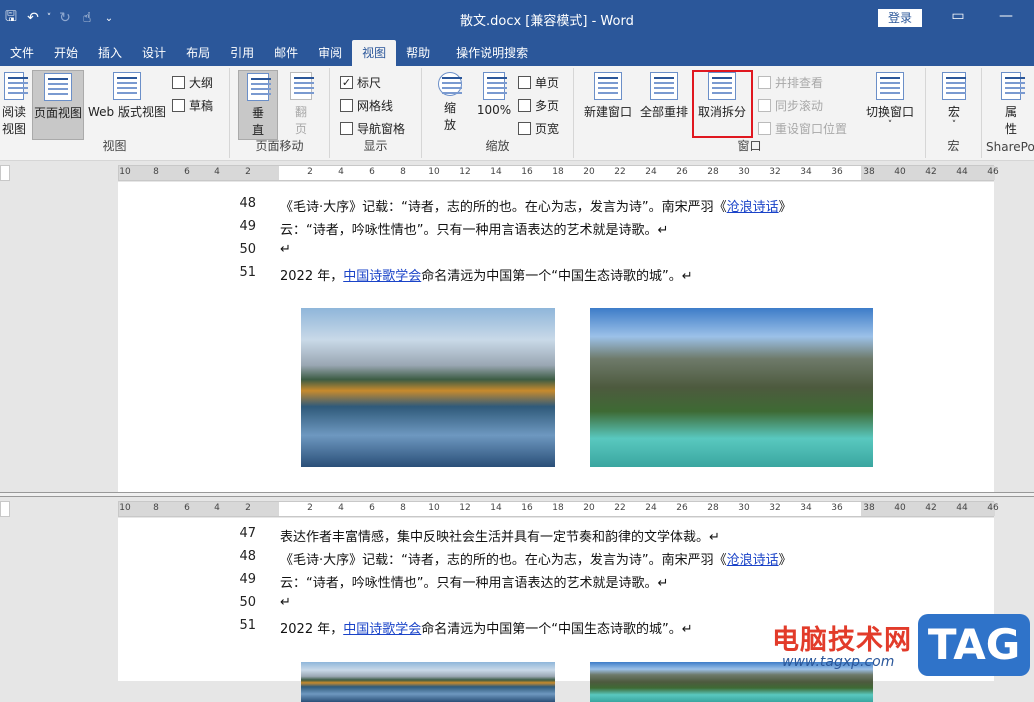 The image size is (1034, 702). I want to click on page-width-button: 页宽, so click(538, 128).